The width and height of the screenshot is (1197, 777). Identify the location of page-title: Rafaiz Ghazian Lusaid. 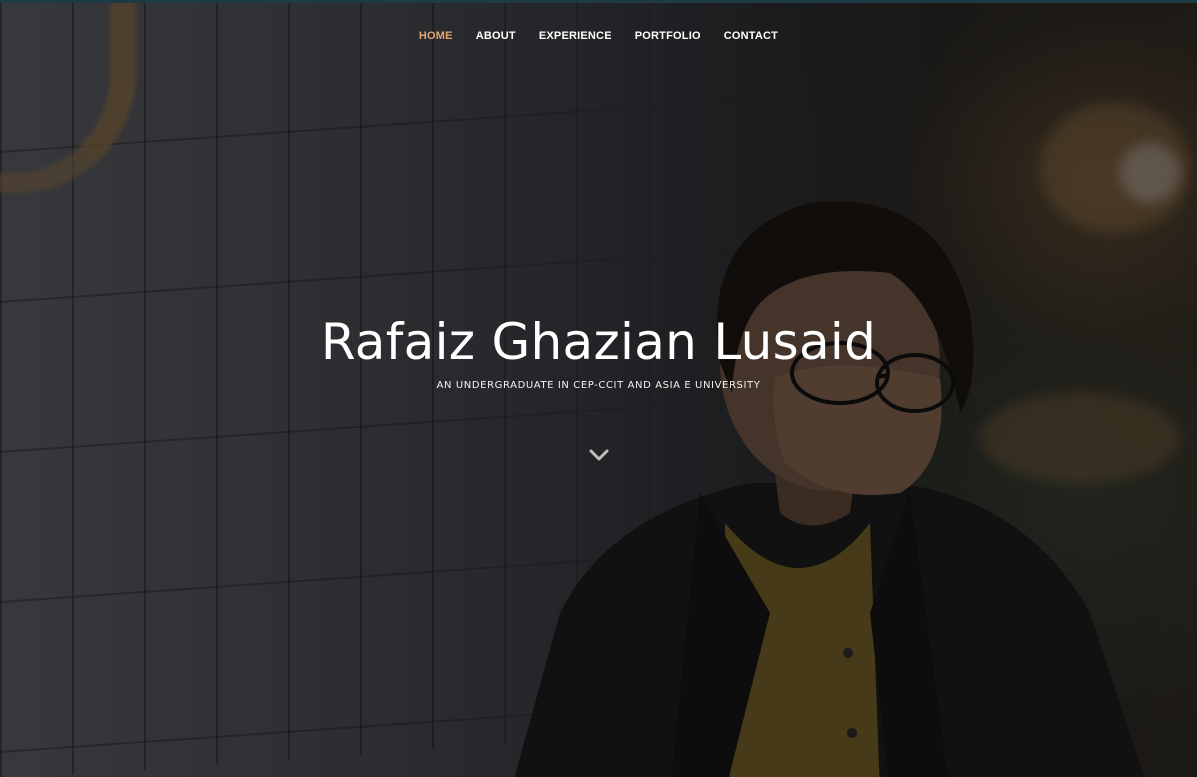
(598, 342).